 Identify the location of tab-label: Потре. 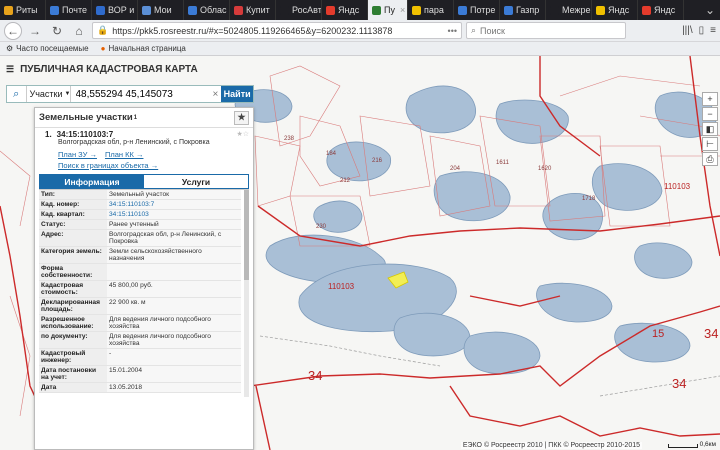
(483, 10).